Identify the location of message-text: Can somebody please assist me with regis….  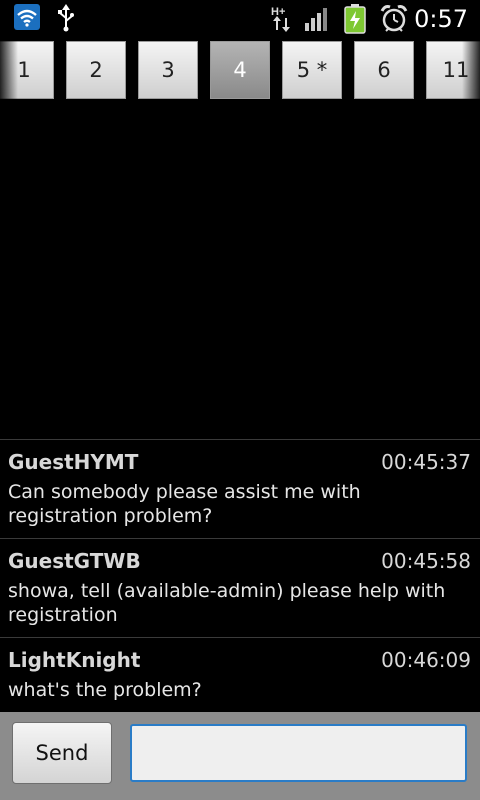
(184, 504).